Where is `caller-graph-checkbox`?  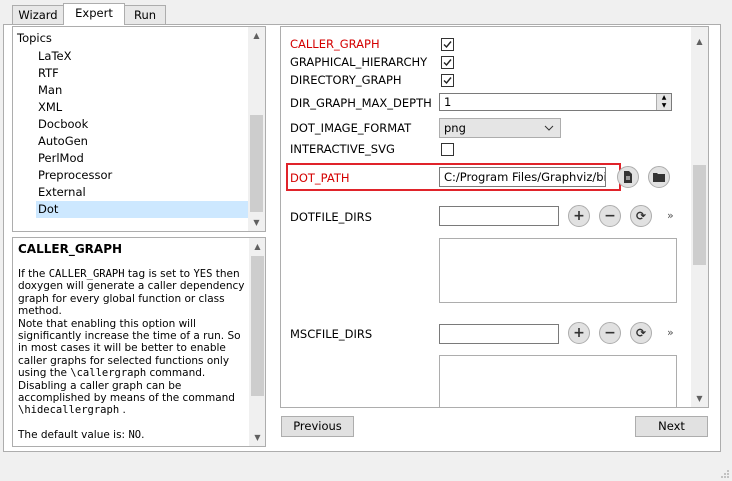 caller-graph-checkbox is located at coordinates (447, 44).